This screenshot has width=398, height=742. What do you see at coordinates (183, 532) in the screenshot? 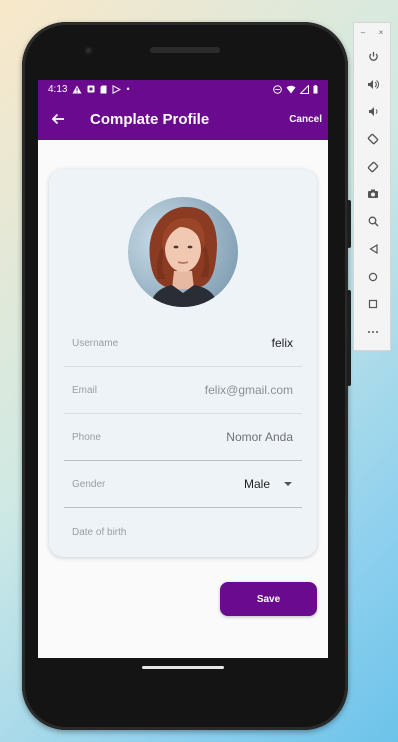
I see `date-of-birth-field: Date of birth` at bounding box center [183, 532].